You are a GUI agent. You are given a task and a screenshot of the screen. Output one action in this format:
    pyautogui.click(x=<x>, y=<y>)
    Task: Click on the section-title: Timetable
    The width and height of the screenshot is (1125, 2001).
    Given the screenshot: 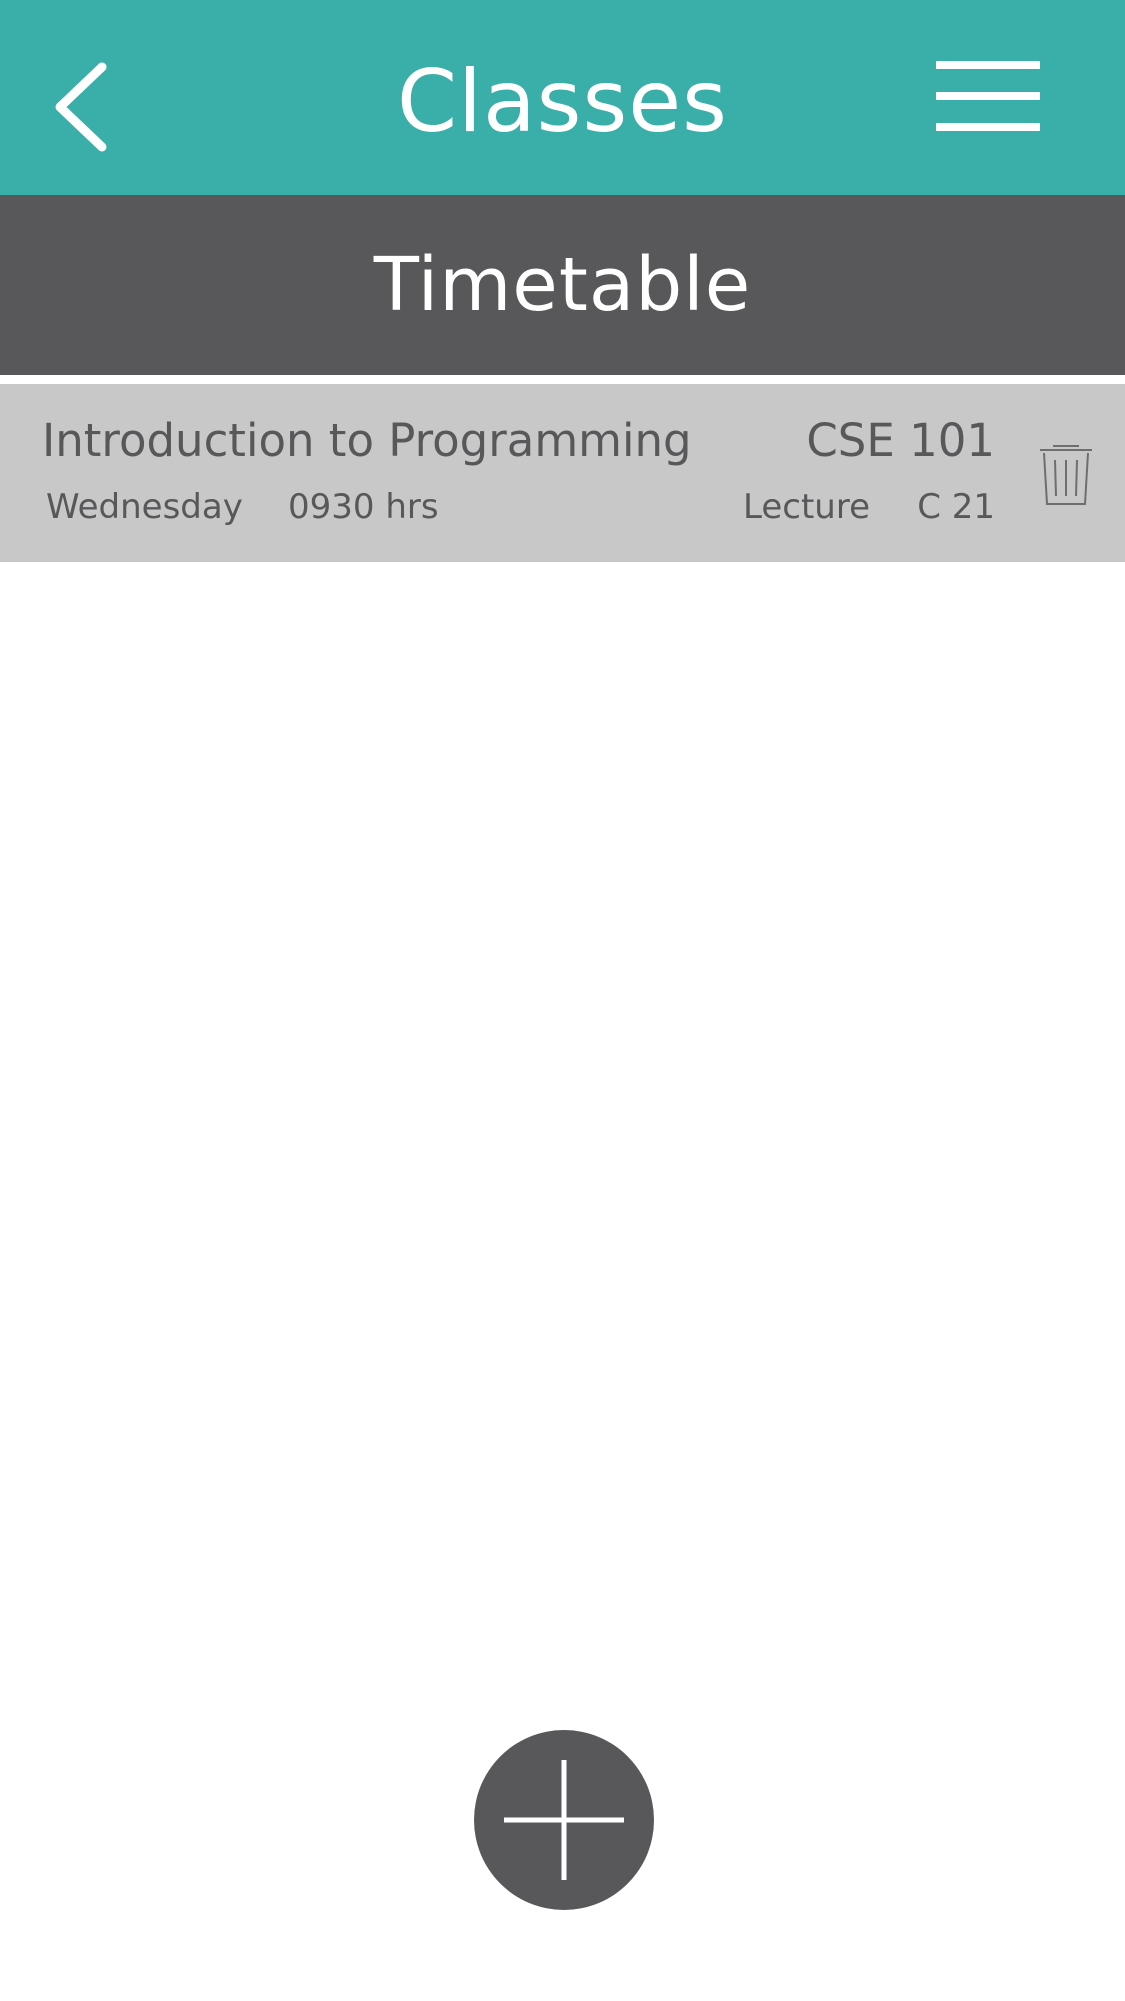 What is the action you would take?
    pyautogui.click(x=562, y=285)
    